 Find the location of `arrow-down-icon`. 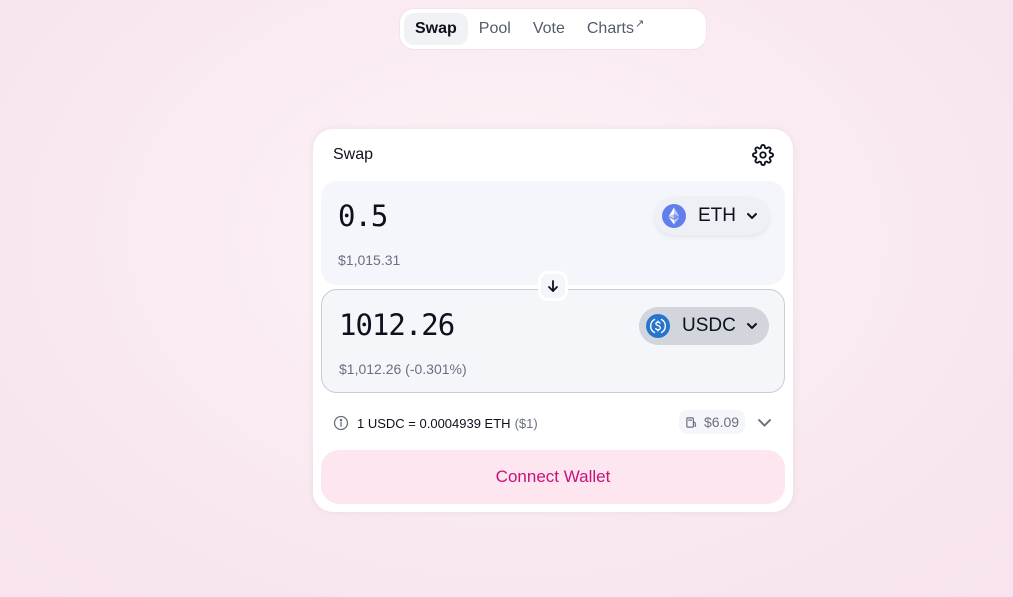

arrow-down-icon is located at coordinates (553, 286).